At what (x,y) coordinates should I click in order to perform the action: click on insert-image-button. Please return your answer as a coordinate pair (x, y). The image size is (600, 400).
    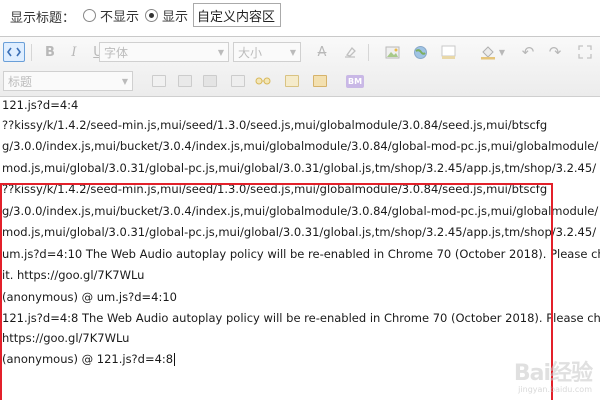
    Looking at the image, I should click on (392, 52).